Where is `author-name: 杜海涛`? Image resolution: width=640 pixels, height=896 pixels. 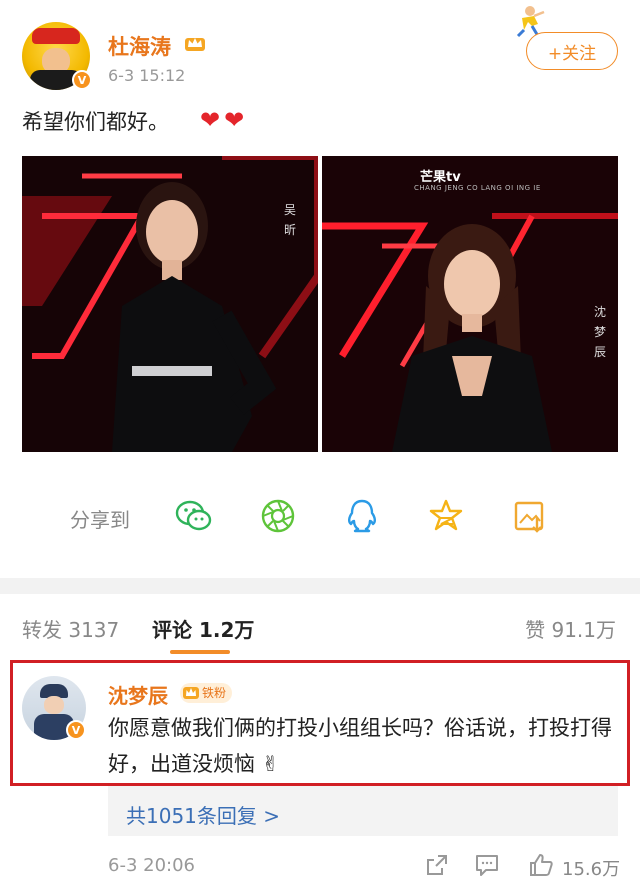 author-name: 杜海涛 is located at coordinates (139, 46).